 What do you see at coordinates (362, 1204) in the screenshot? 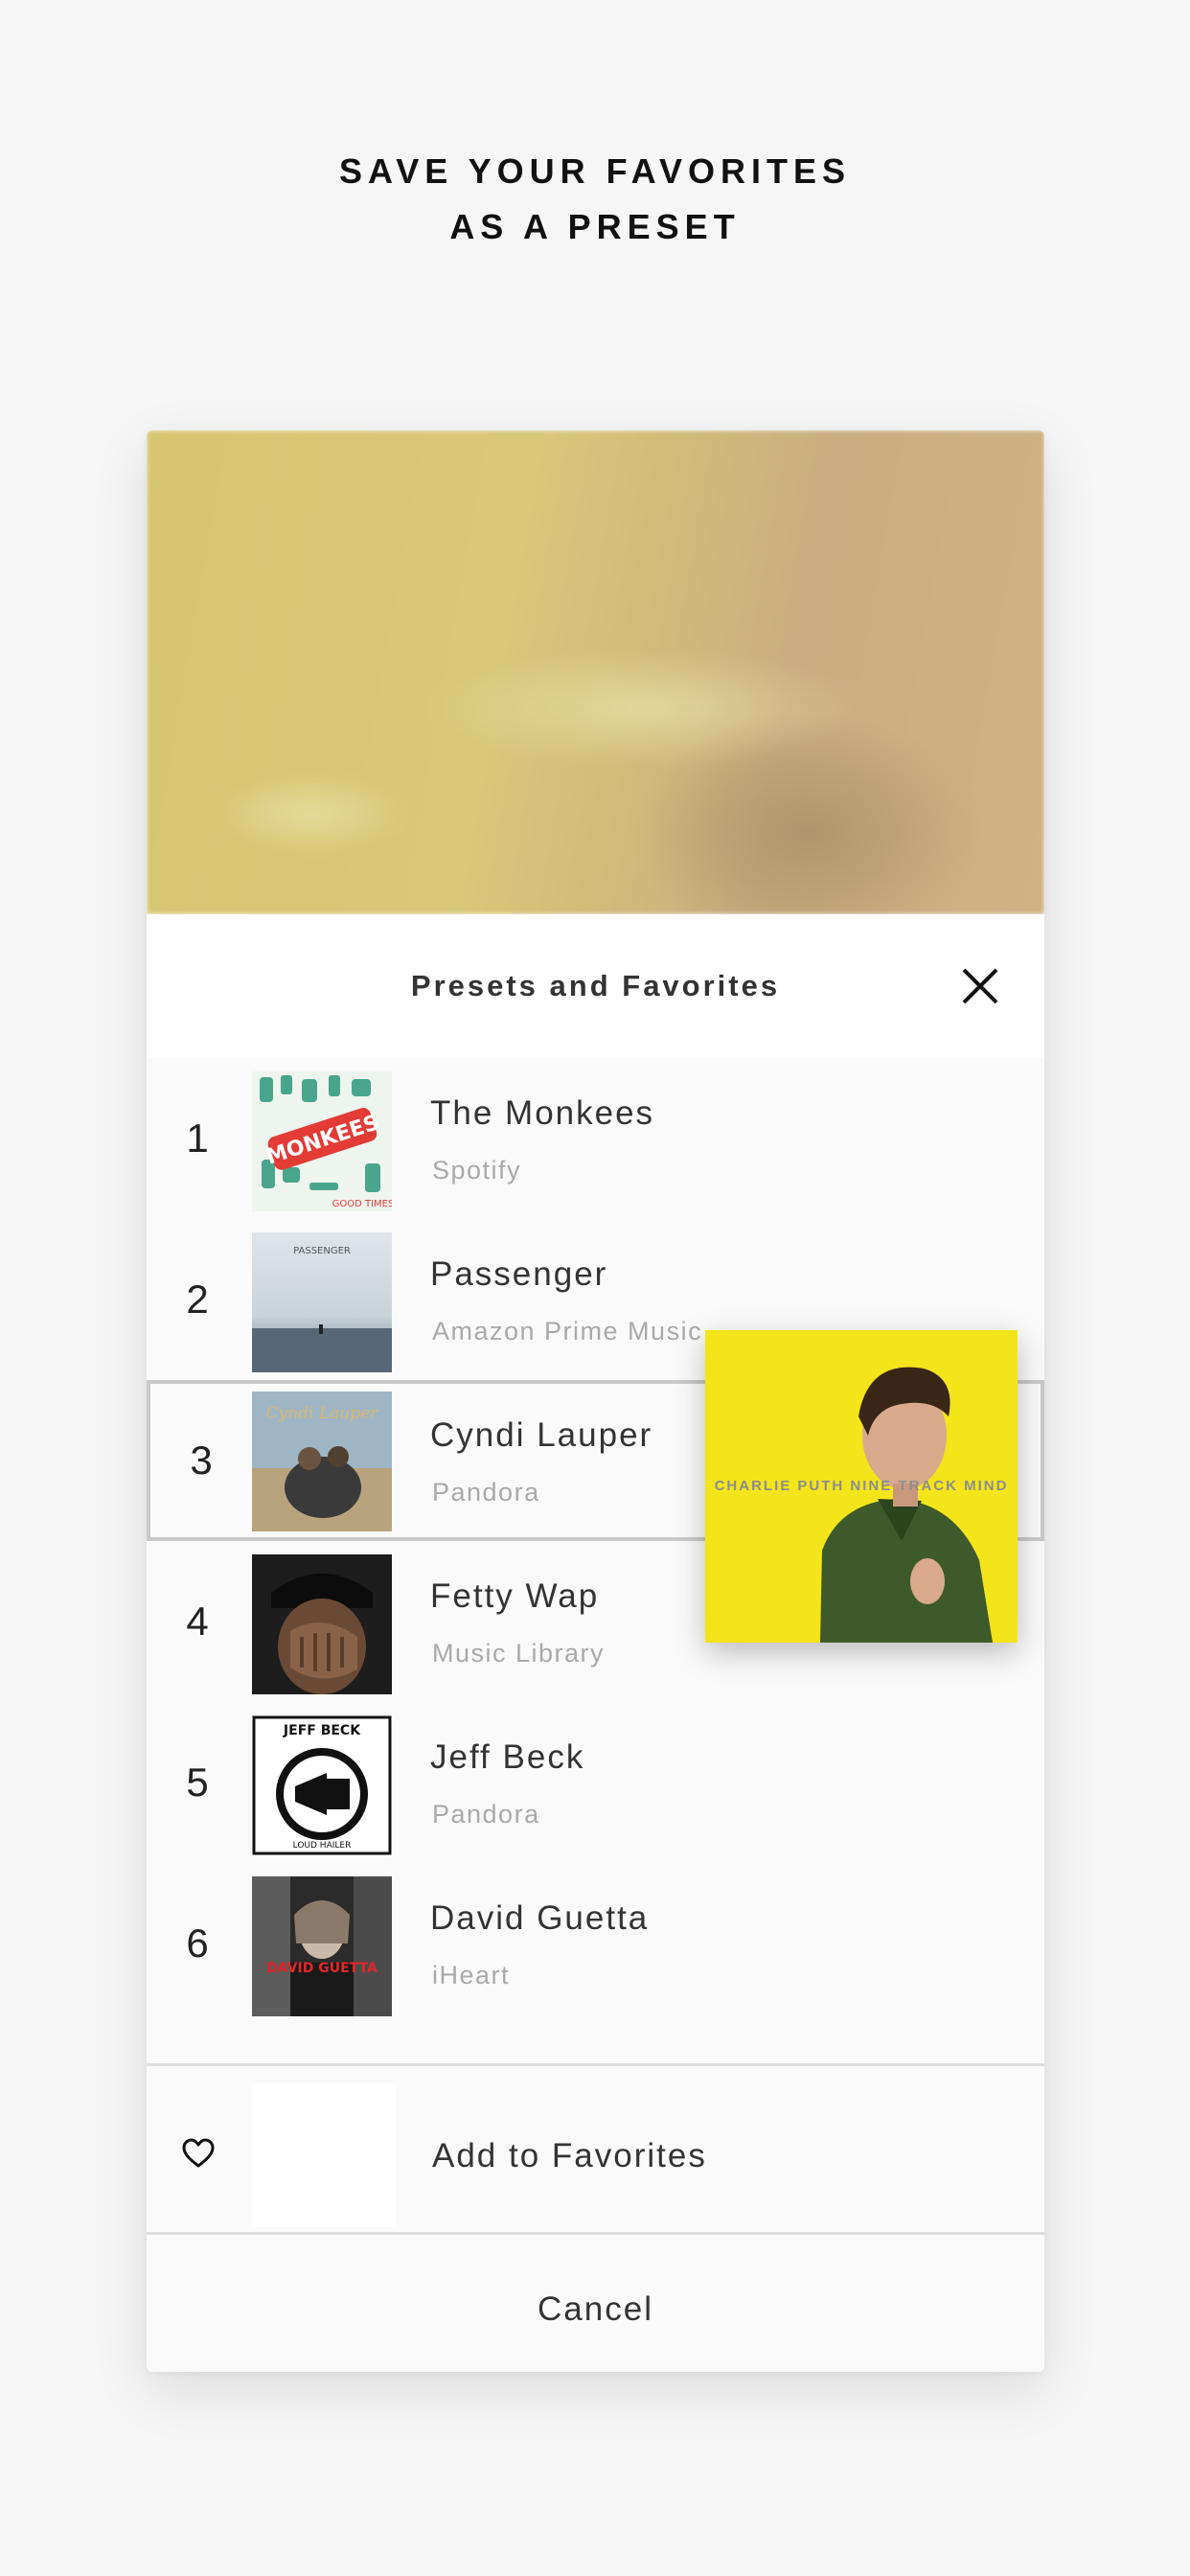
I see `monkees-sub-text: GOOD TIMES!` at bounding box center [362, 1204].